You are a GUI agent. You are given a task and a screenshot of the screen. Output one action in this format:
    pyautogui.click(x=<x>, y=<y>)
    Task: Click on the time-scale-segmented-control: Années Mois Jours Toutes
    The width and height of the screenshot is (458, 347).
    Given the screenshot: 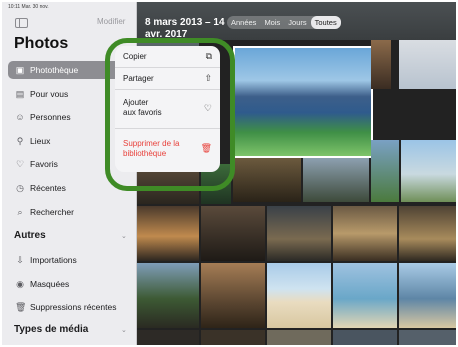 What is the action you would take?
    pyautogui.click(x=284, y=22)
    